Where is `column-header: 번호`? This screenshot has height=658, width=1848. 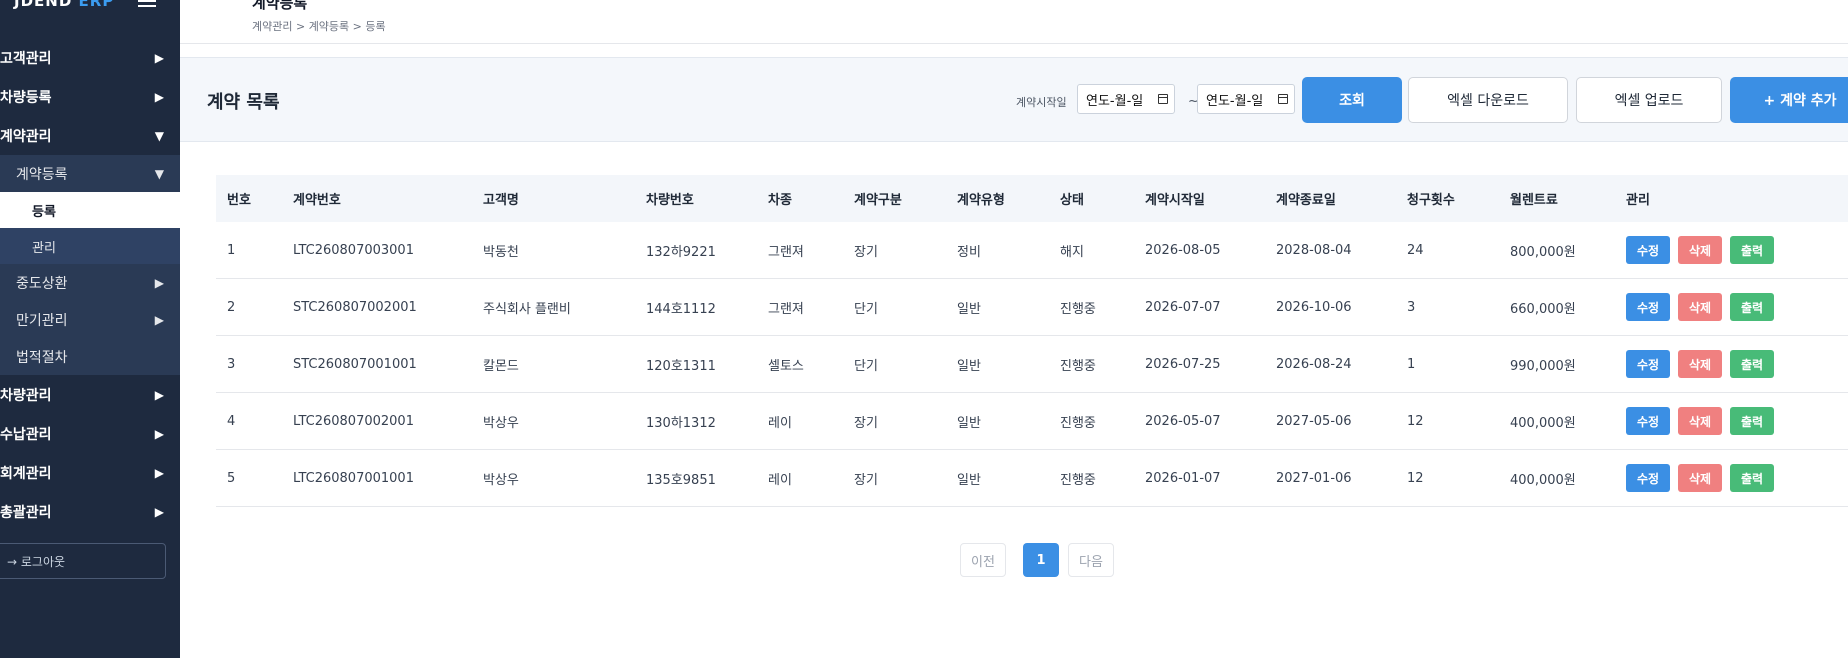
column-header: 번호 is located at coordinates (239, 200).